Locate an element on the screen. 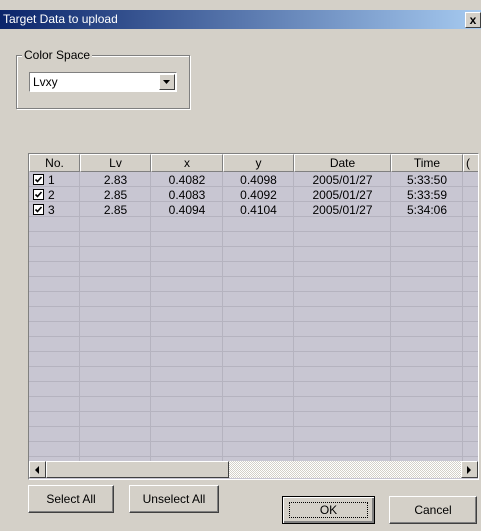  cell-y: 0.4104 is located at coordinates (258, 210).